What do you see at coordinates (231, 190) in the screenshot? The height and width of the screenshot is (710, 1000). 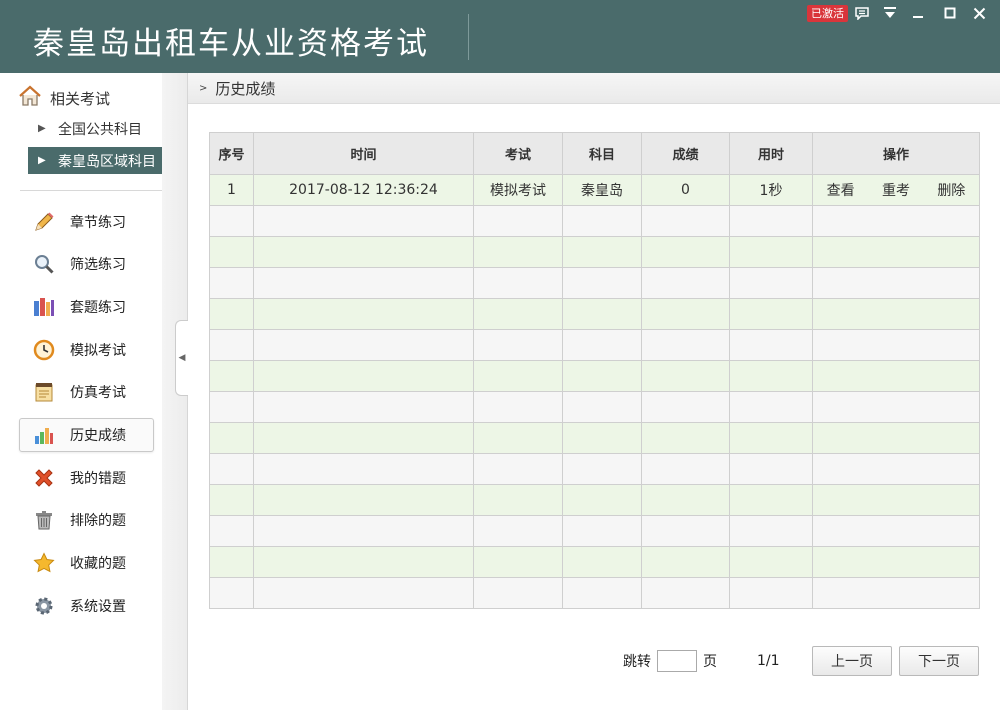 I see `cell-index: 1` at bounding box center [231, 190].